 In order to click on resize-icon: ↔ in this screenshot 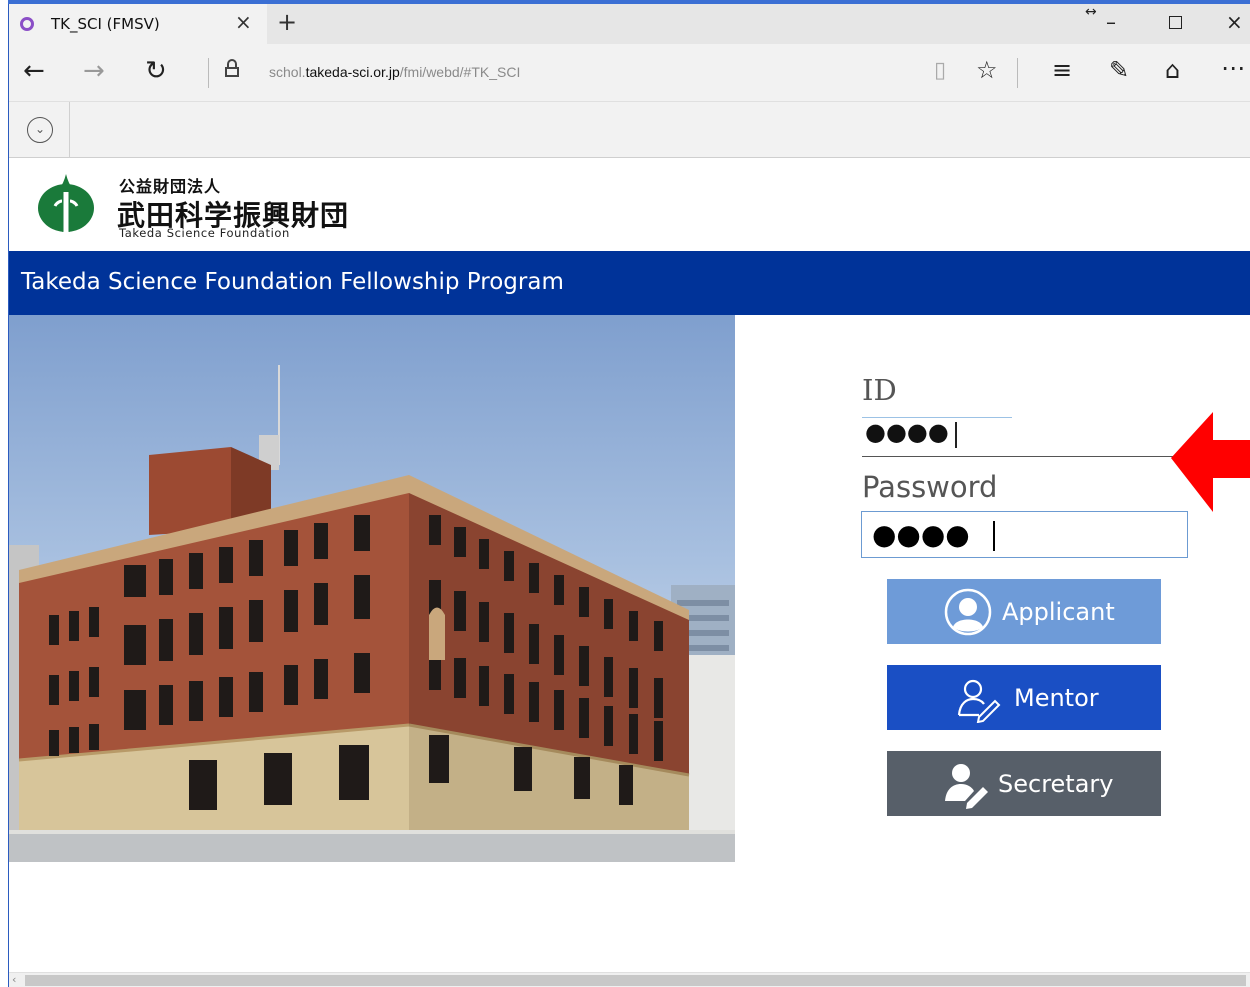, I will do `click(1091, 12)`.